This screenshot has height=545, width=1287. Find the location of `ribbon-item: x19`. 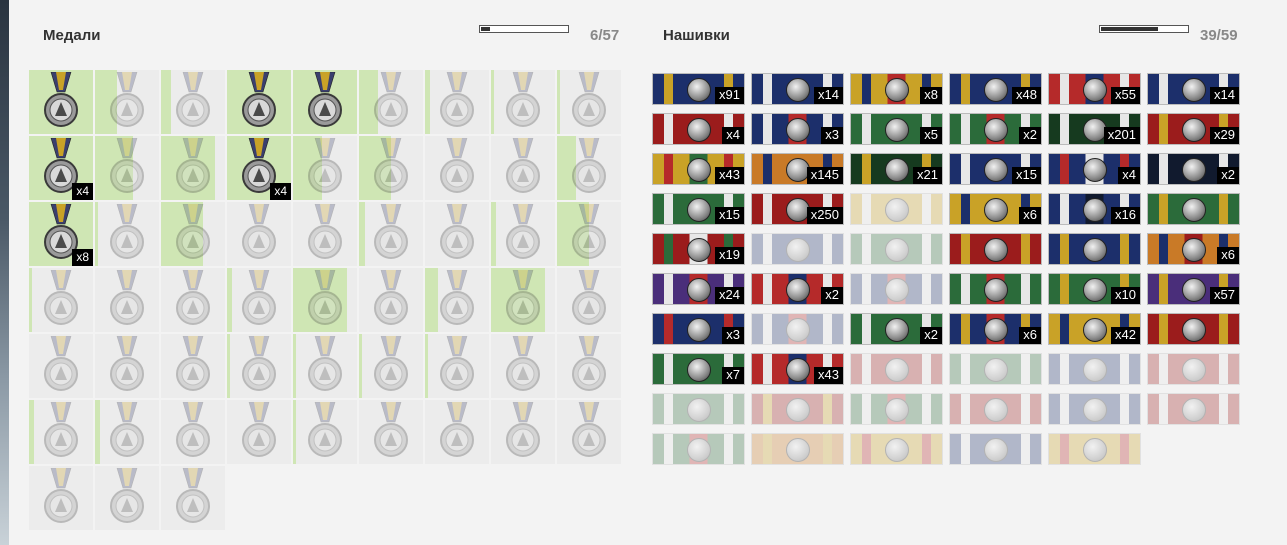

ribbon-item: x19 is located at coordinates (698, 249).